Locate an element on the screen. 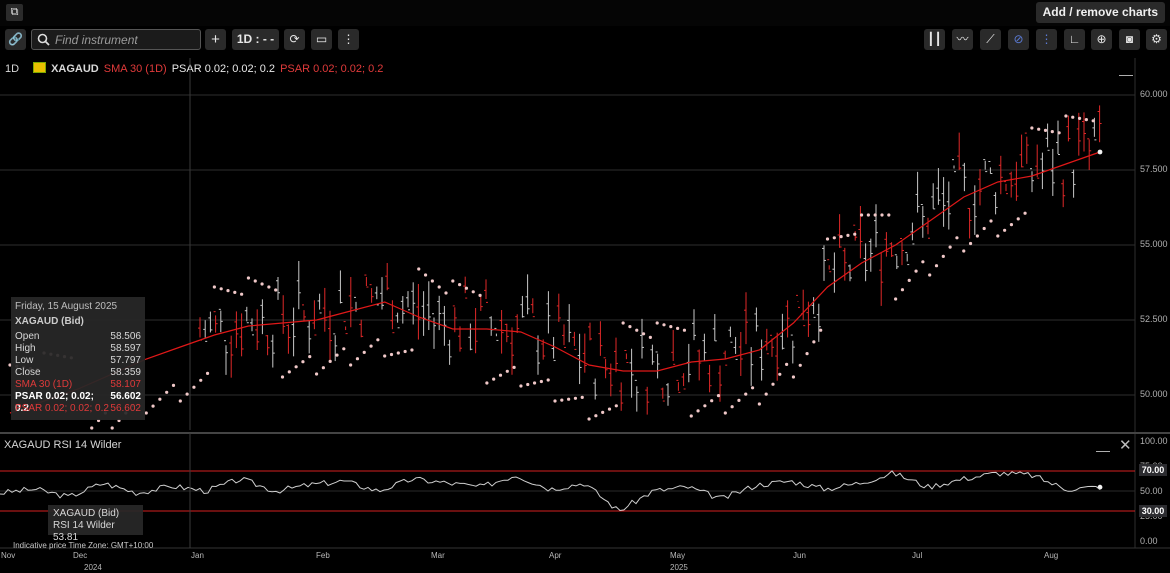 The image size is (1170, 573). month-tick-label: Nov is located at coordinates (8, 555).